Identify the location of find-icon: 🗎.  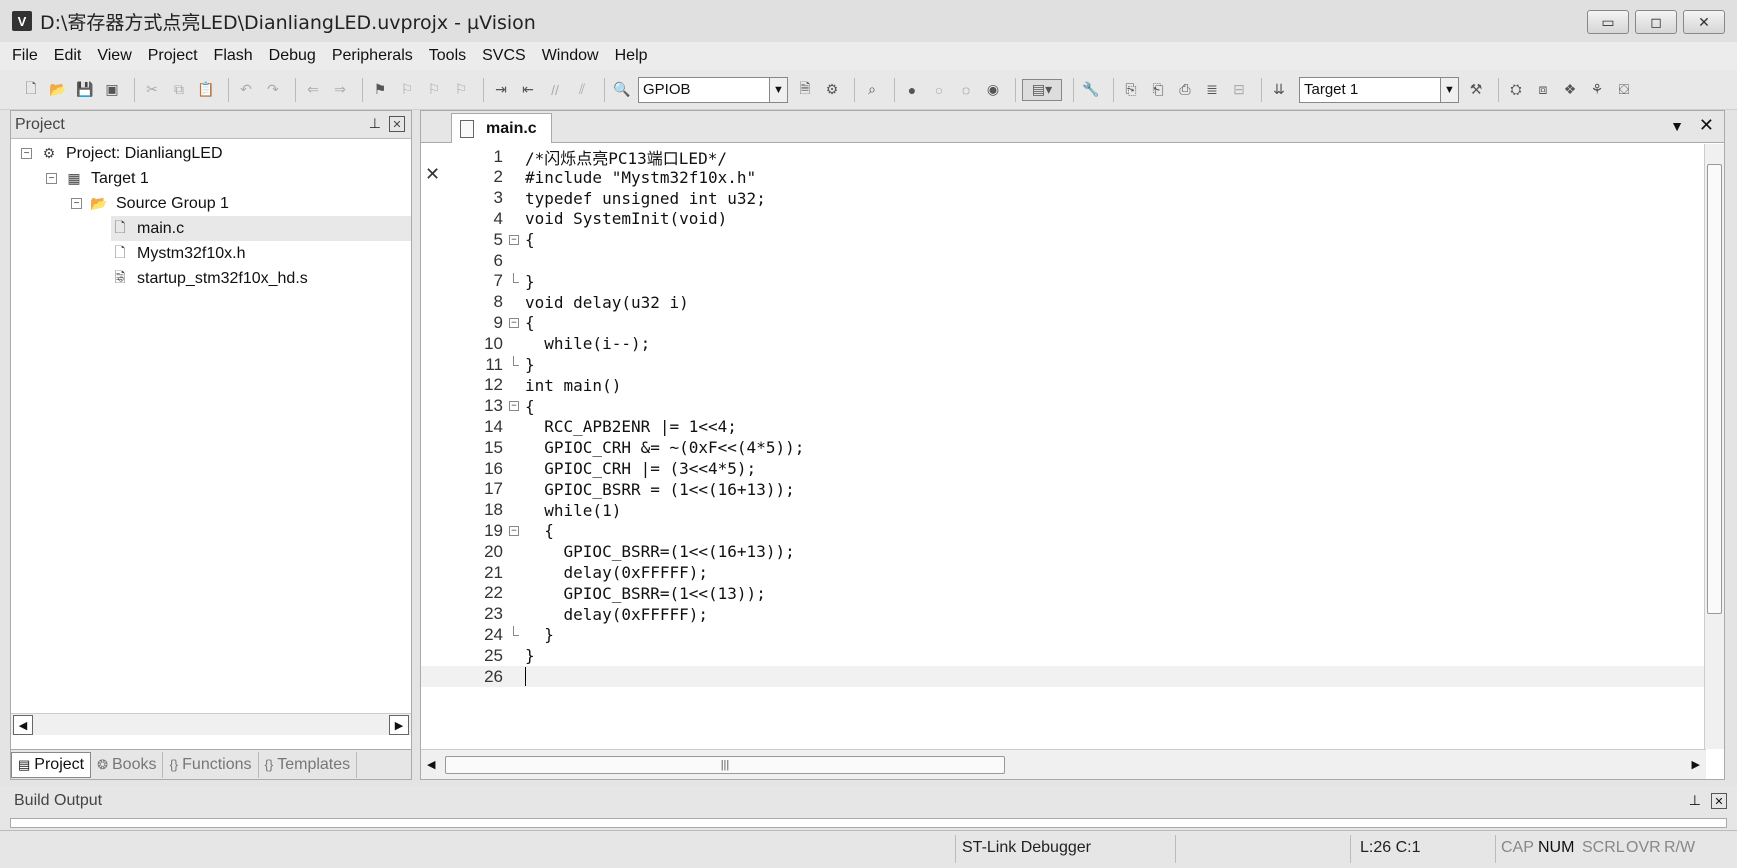
(805, 90).